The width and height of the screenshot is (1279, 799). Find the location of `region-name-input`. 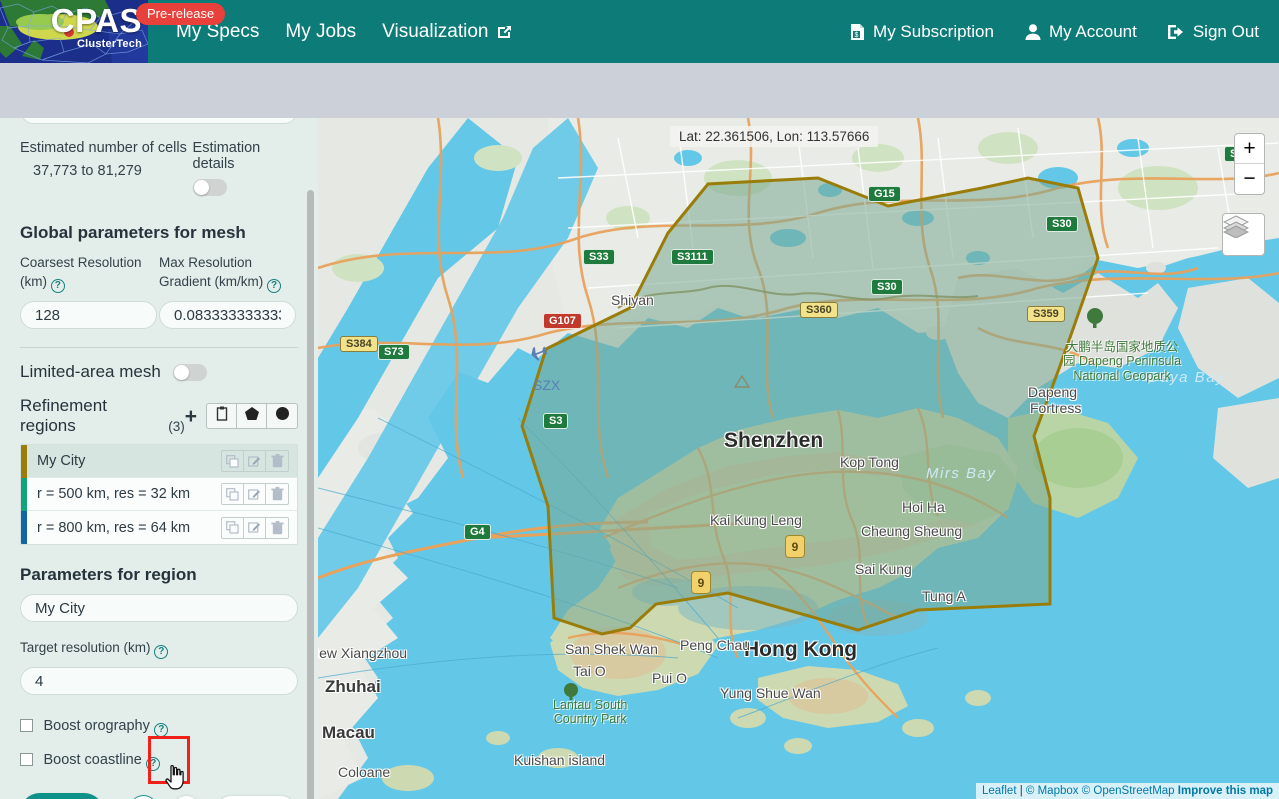

region-name-input is located at coordinates (159, 608).